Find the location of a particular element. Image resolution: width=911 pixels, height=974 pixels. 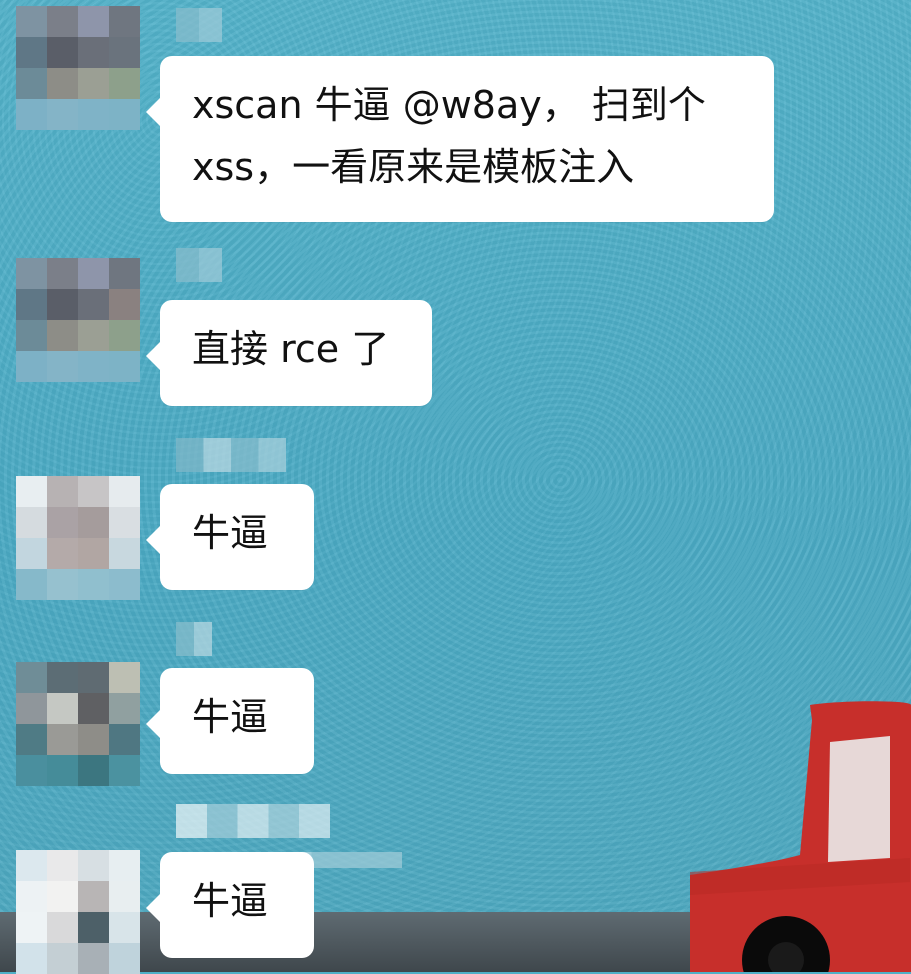

message-bubble-5: 牛逼 is located at coordinates (230, 905).